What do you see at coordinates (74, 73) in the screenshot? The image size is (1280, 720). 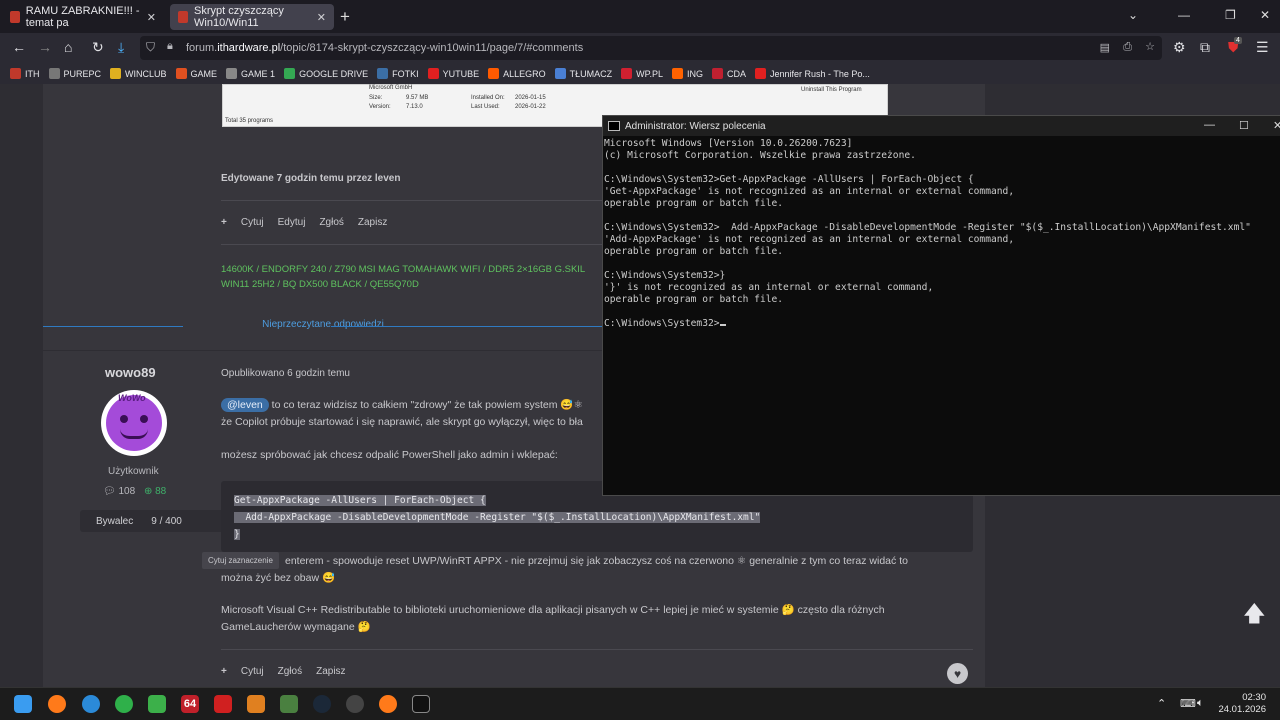 I see `bookmark-item: PUREPC` at bounding box center [74, 73].